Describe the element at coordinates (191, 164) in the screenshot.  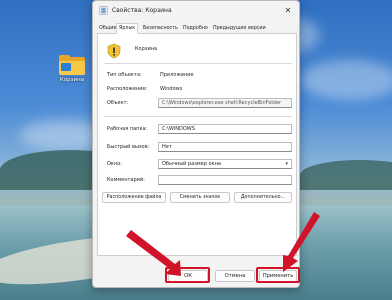
I see `run-select-value: Обычный размер окна` at that location.